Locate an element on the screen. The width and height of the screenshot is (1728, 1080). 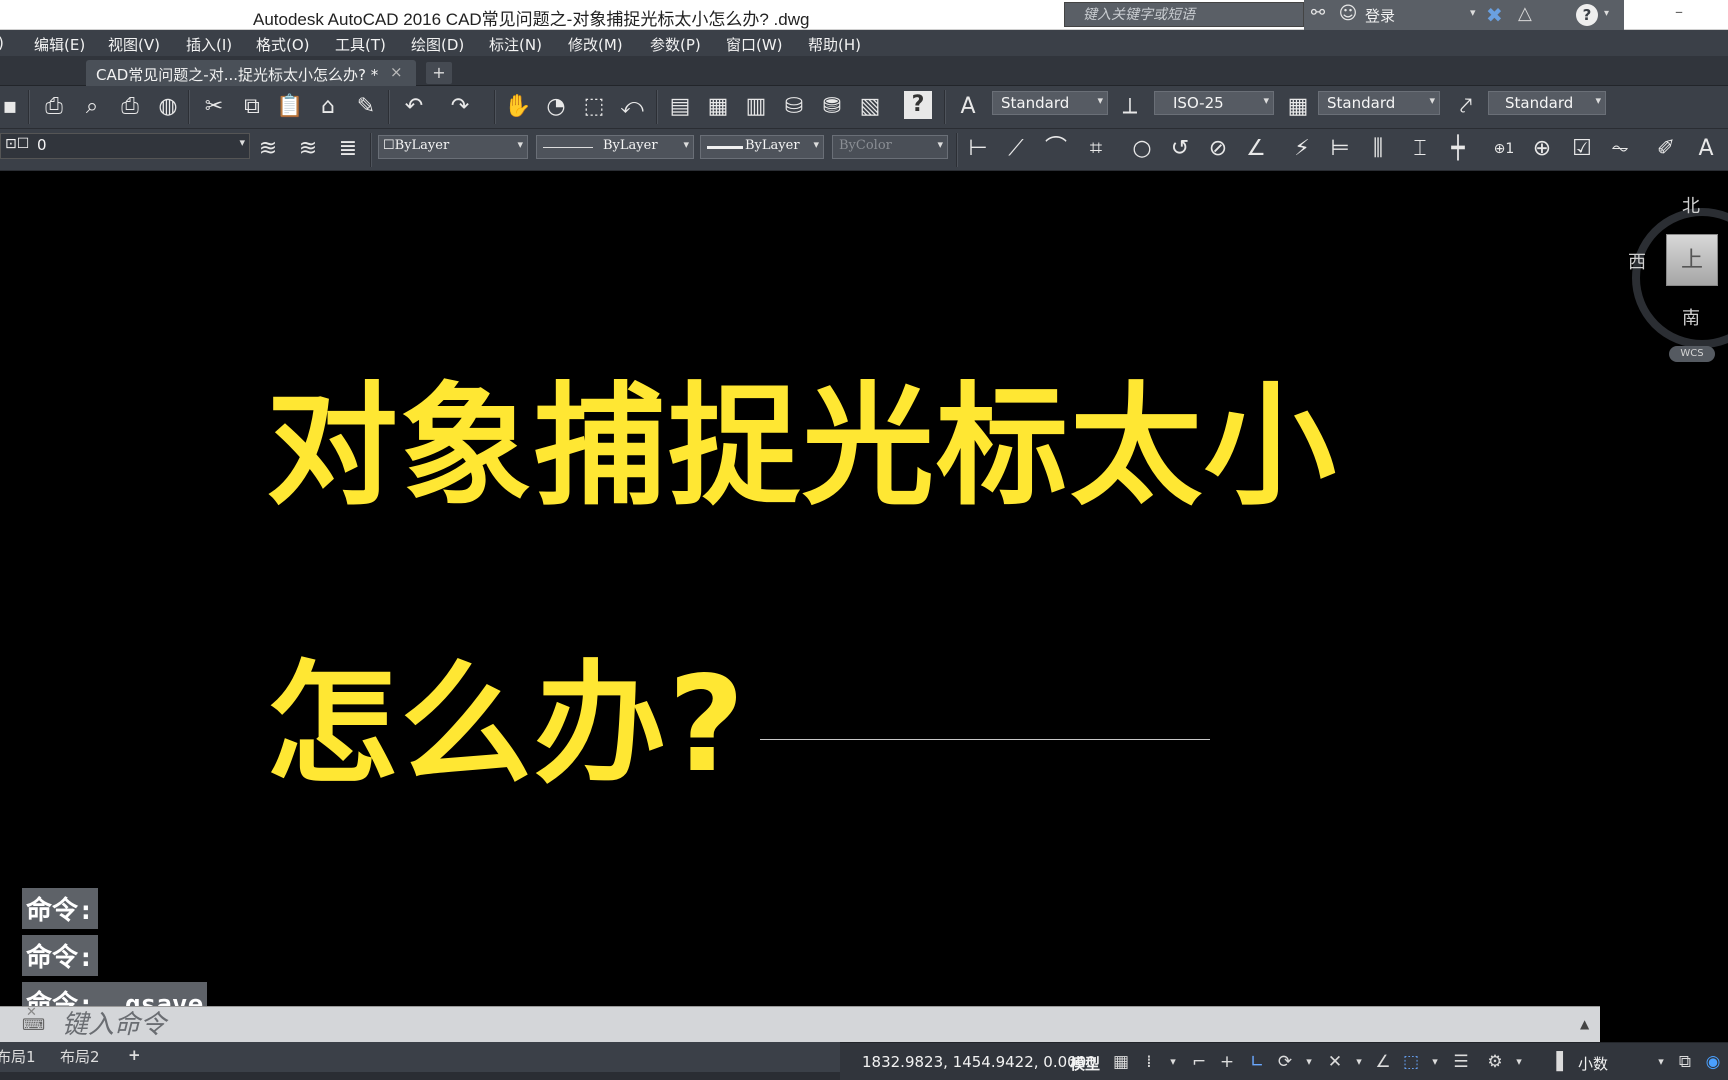
object-snap-icon: ⬚ is located at coordinates (1411, 1062).